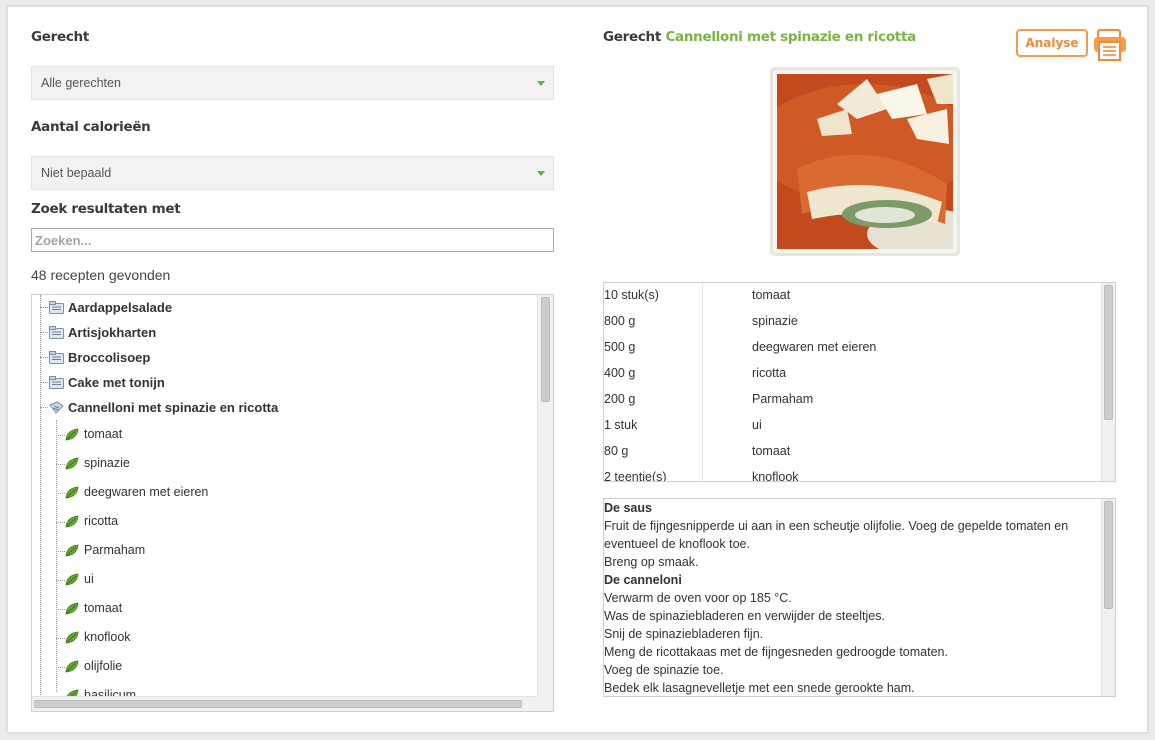 The height and width of the screenshot is (740, 1155). Describe the element at coordinates (282, 666) in the screenshot. I see `tree-node-ingredient: olijfolie` at that location.